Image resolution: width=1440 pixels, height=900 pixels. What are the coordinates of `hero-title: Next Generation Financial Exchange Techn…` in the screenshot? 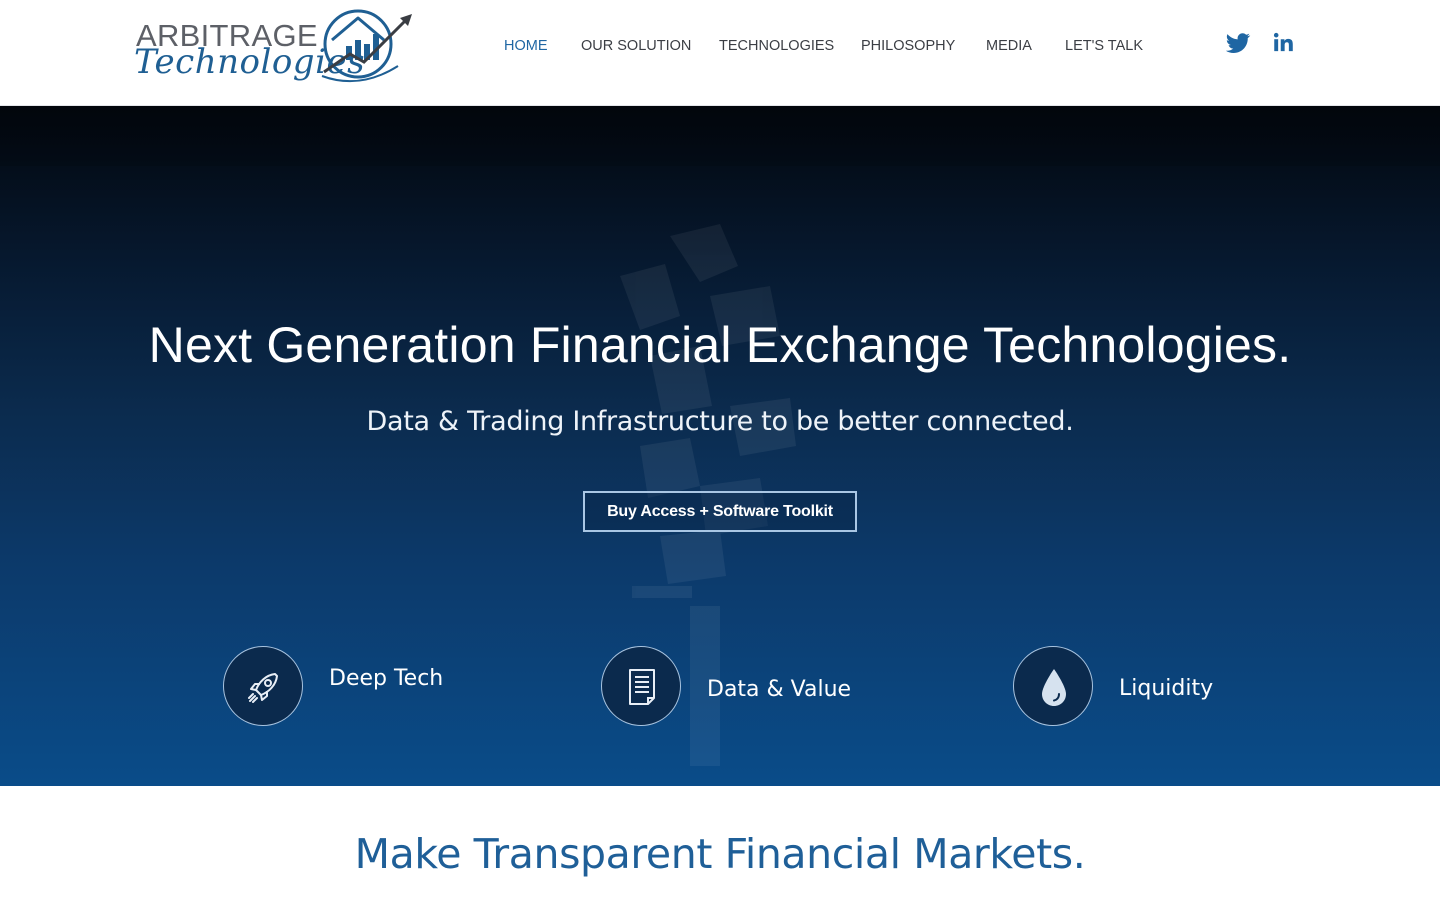 It's located at (720, 345).